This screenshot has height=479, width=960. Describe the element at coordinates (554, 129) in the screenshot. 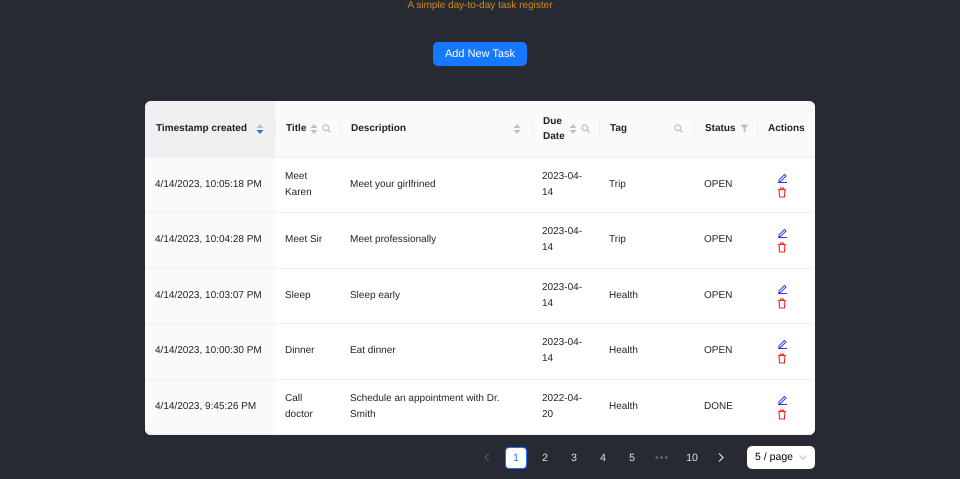

I see `column-header: Due Date` at that location.